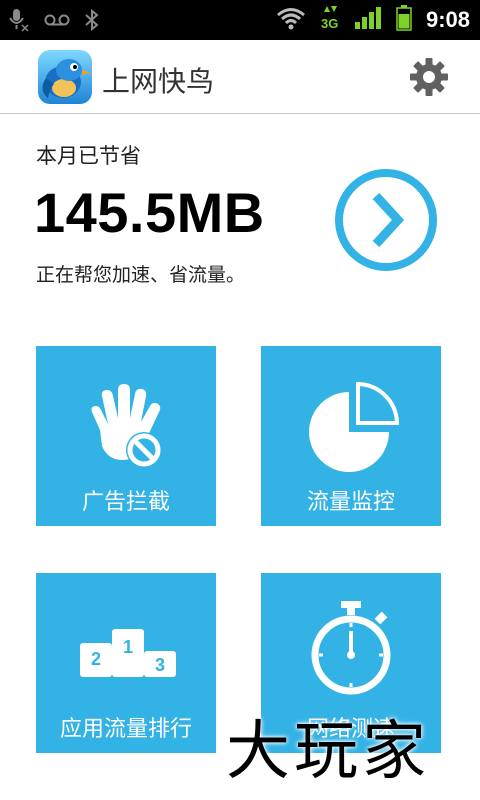 This screenshot has width=480, height=800. Describe the element at coordinates (57, 23) in the screenshot. I see `voicemail-icon` at that location.